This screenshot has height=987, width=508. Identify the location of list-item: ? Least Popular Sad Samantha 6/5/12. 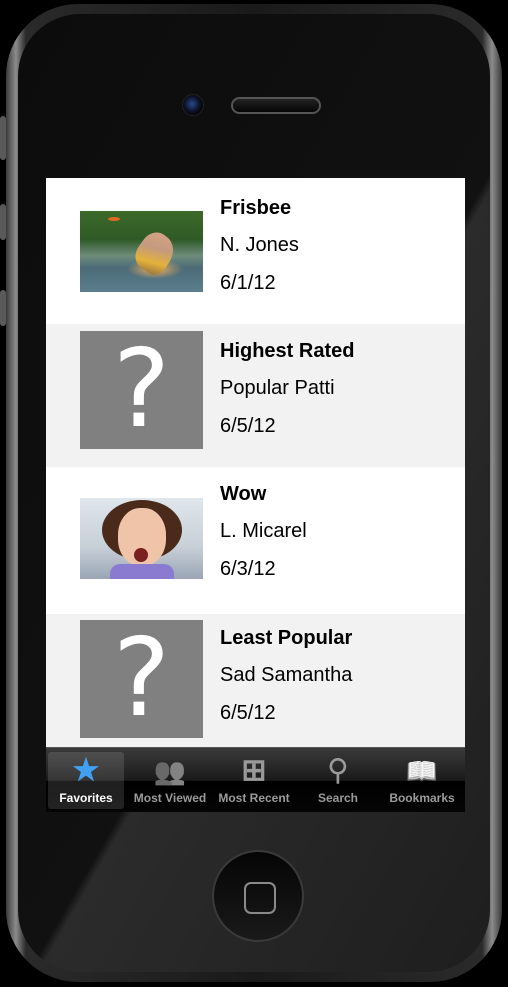
(255, 685).